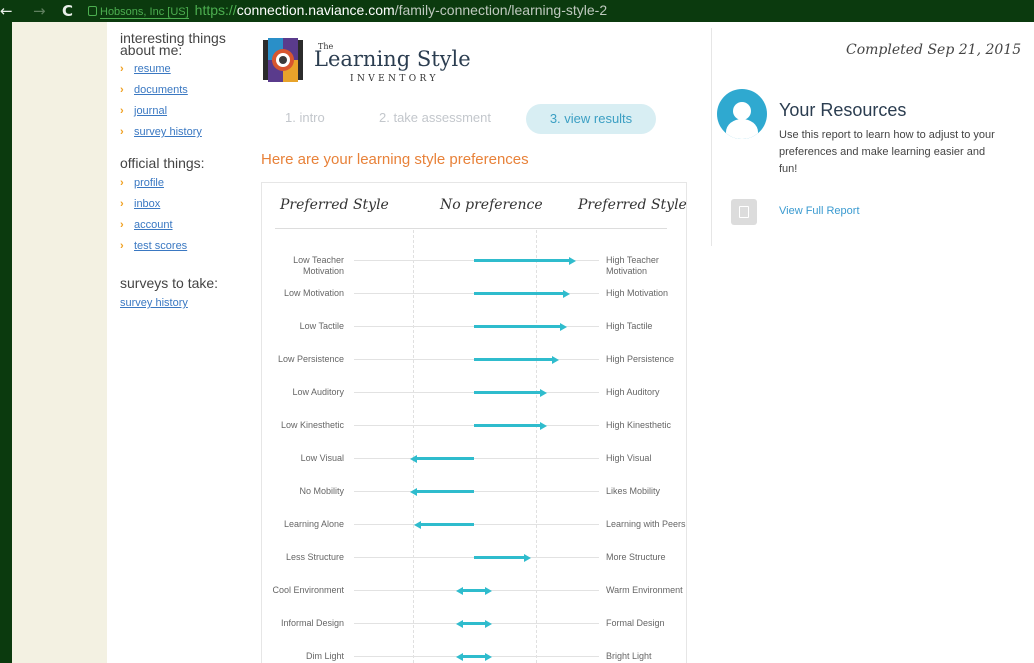 The width and height of the screenshot is (1034, 663). What do you see at coordinates (491, 205) in the screenshot?
I see `column-header-middle: No preference` at bounding box center [491, 205].